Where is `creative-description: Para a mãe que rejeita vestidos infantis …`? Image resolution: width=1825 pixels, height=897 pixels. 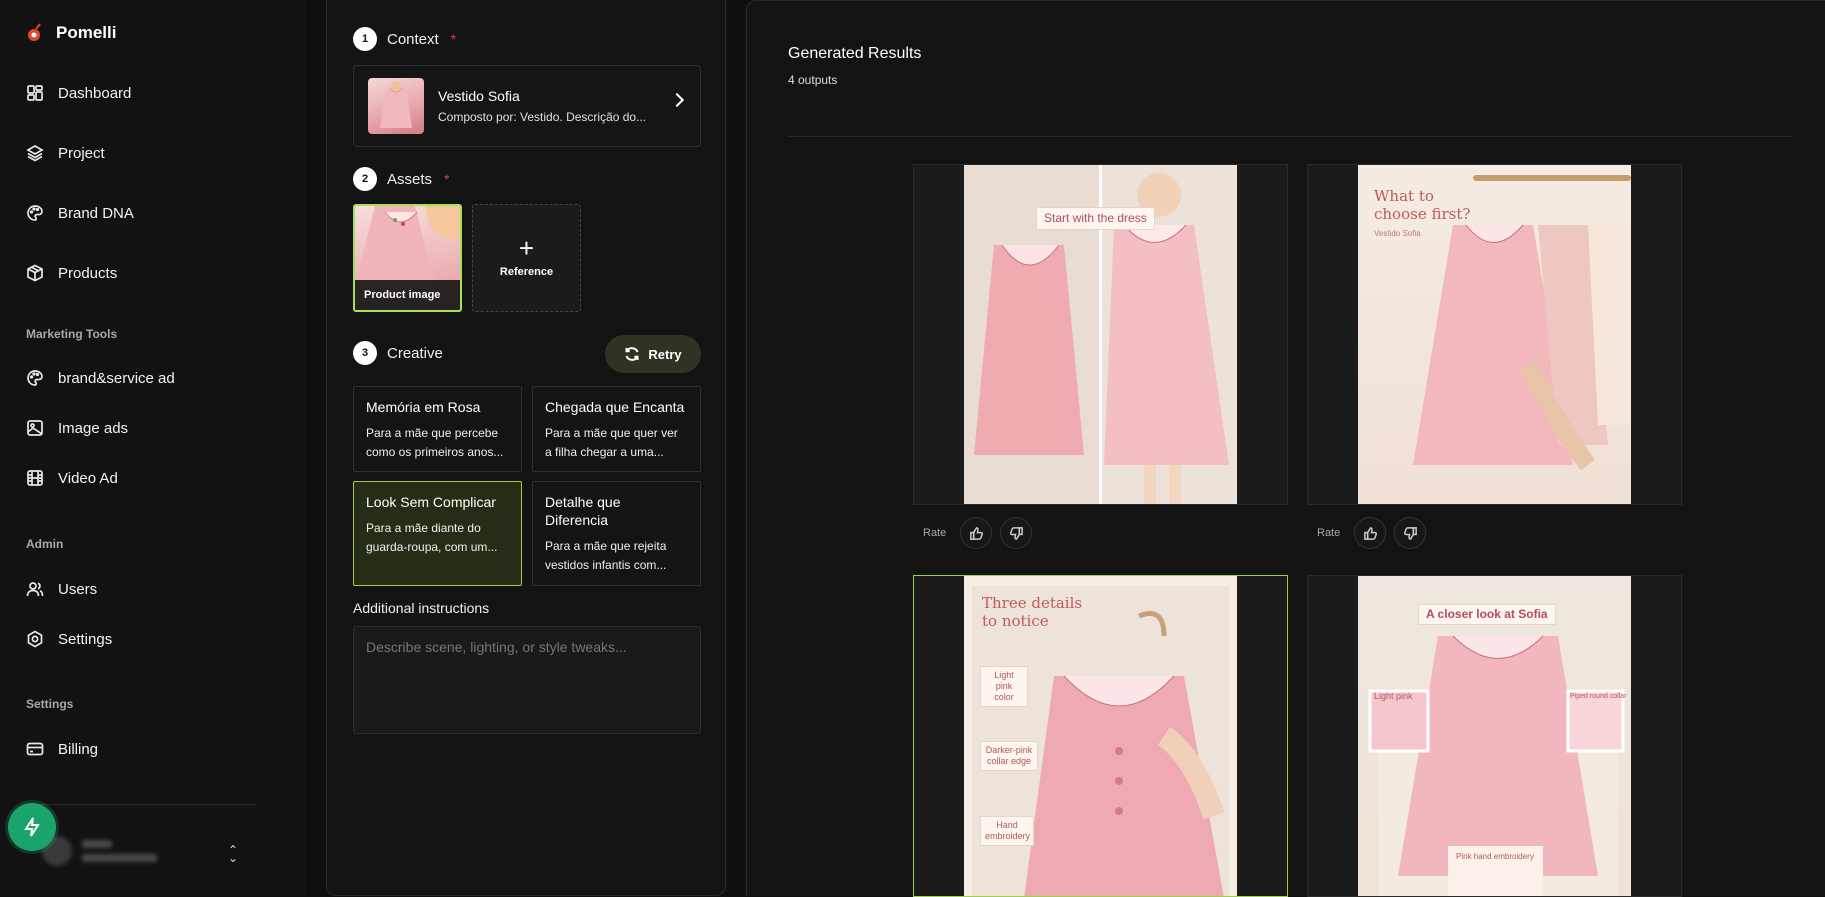 creative-description: Para a mãe que rejeita vestidos infantis … is located at coordinates (606, 555).